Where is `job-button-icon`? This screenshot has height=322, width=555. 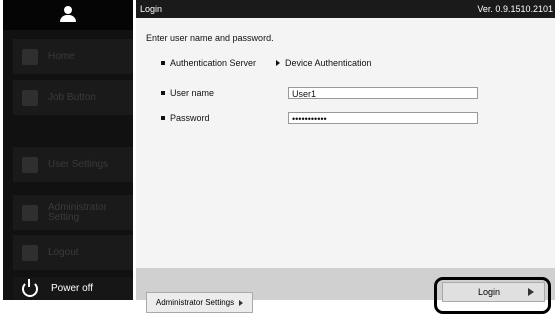
job-button-icon is located at coordinates (30, 97).